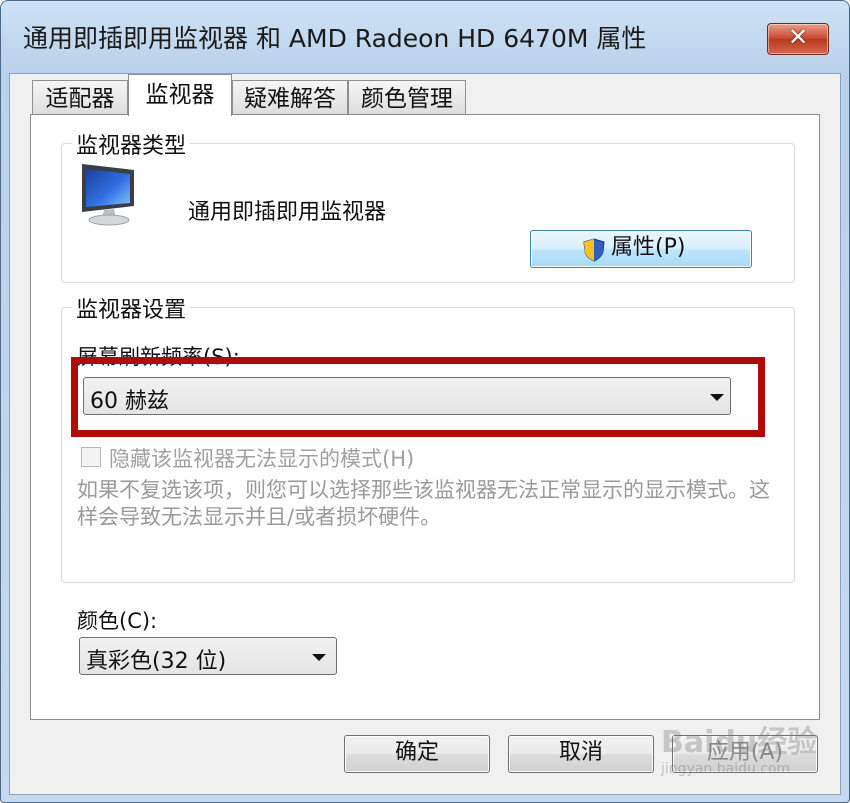 The width and height of the screenshot is (850, 803). I want to click on close-icon: ✕, so click(798, 37).